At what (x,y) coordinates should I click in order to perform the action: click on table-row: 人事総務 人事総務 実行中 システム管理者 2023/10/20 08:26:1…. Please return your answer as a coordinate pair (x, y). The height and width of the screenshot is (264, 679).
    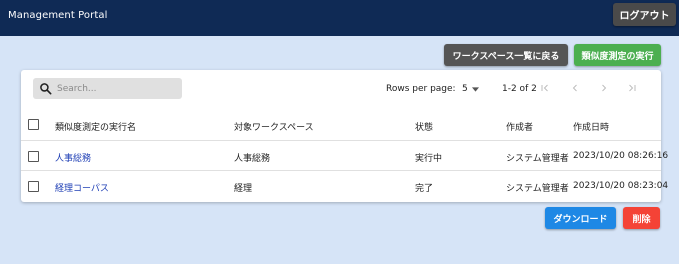
    Looking at the image, I should click on (344, 156).